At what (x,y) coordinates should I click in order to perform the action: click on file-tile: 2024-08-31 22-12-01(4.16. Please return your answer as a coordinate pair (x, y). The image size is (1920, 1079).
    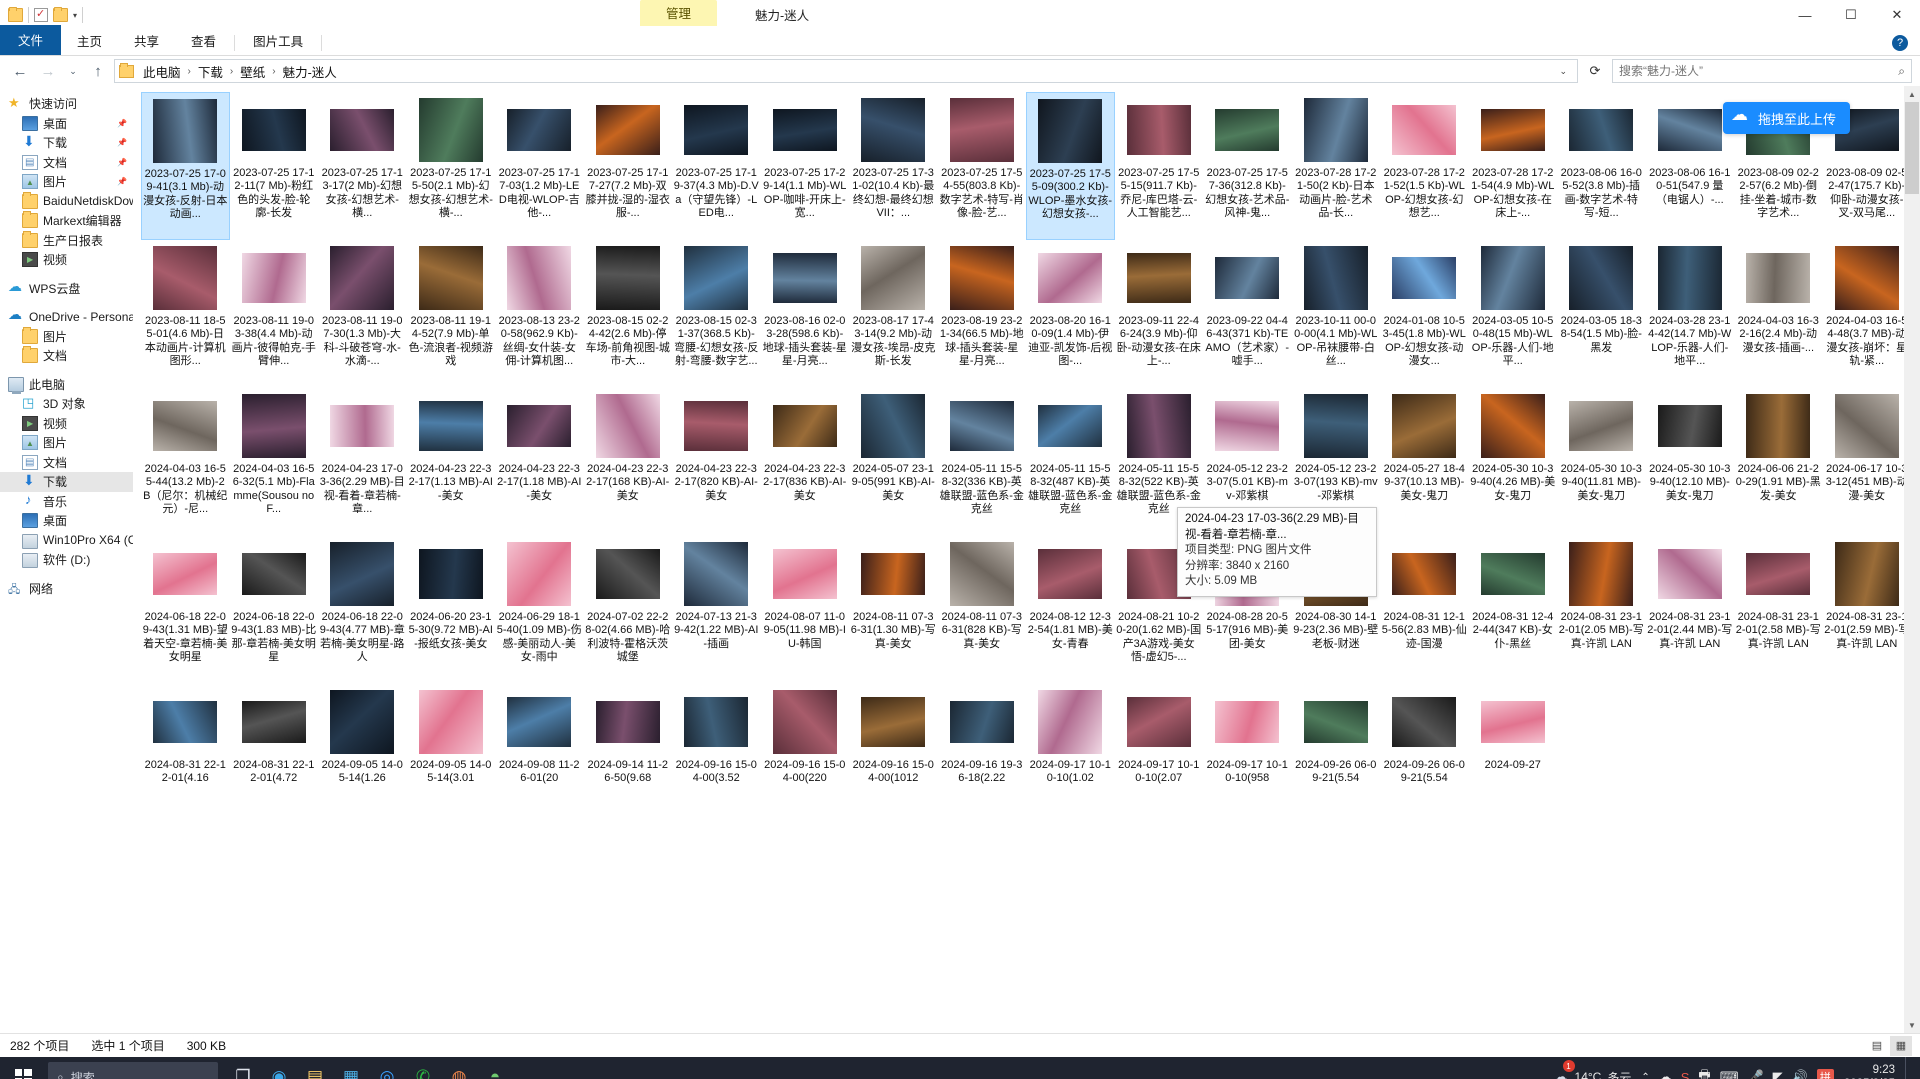
    Looking at the image, I should click on (185, 758).